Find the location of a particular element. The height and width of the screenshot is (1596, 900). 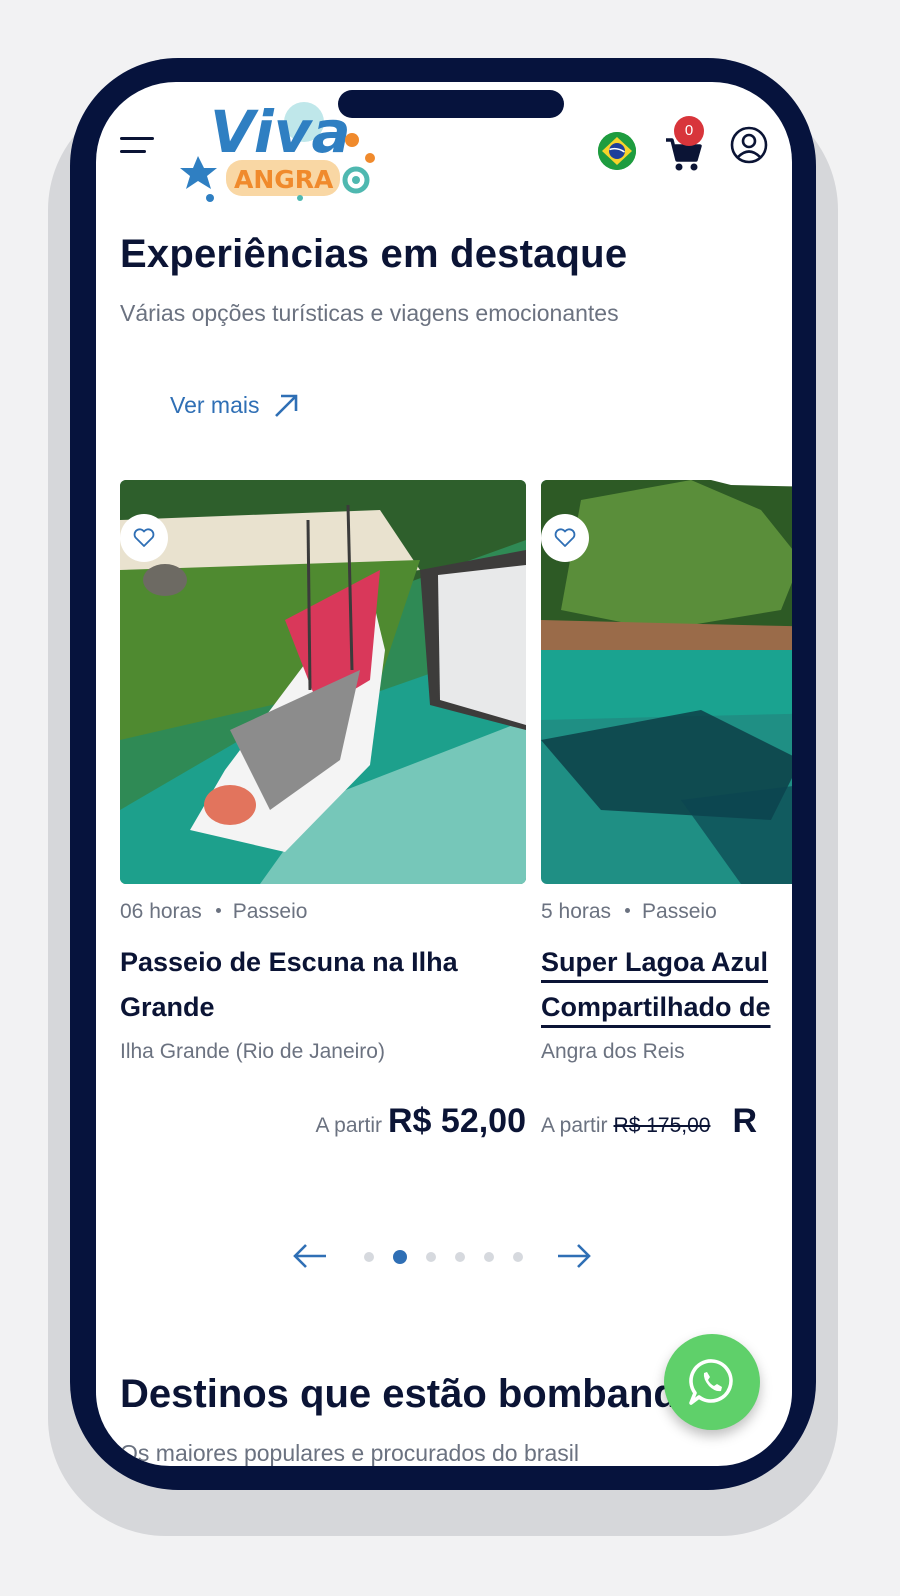

card-price: R$ 52,00 is located at coordinates (457, 1121).